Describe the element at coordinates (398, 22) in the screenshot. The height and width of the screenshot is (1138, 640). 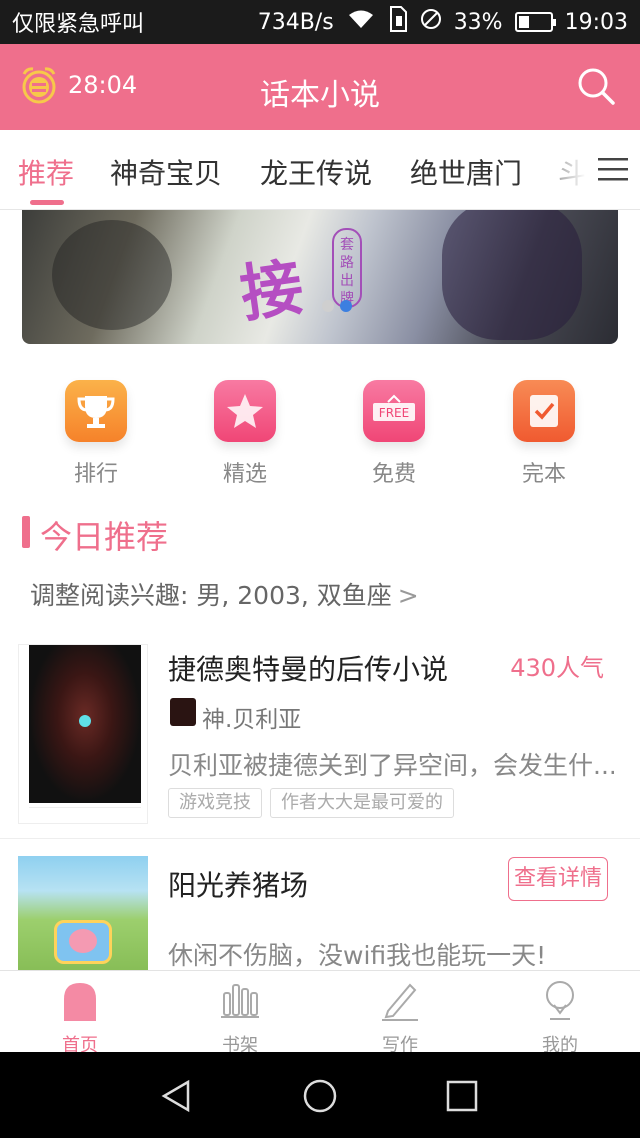
I see `sim-icon` at that location.